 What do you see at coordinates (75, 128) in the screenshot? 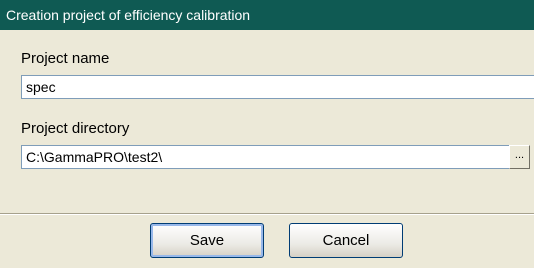
I see `project-directory-label: Project directory` at bounding box center [75, 128].